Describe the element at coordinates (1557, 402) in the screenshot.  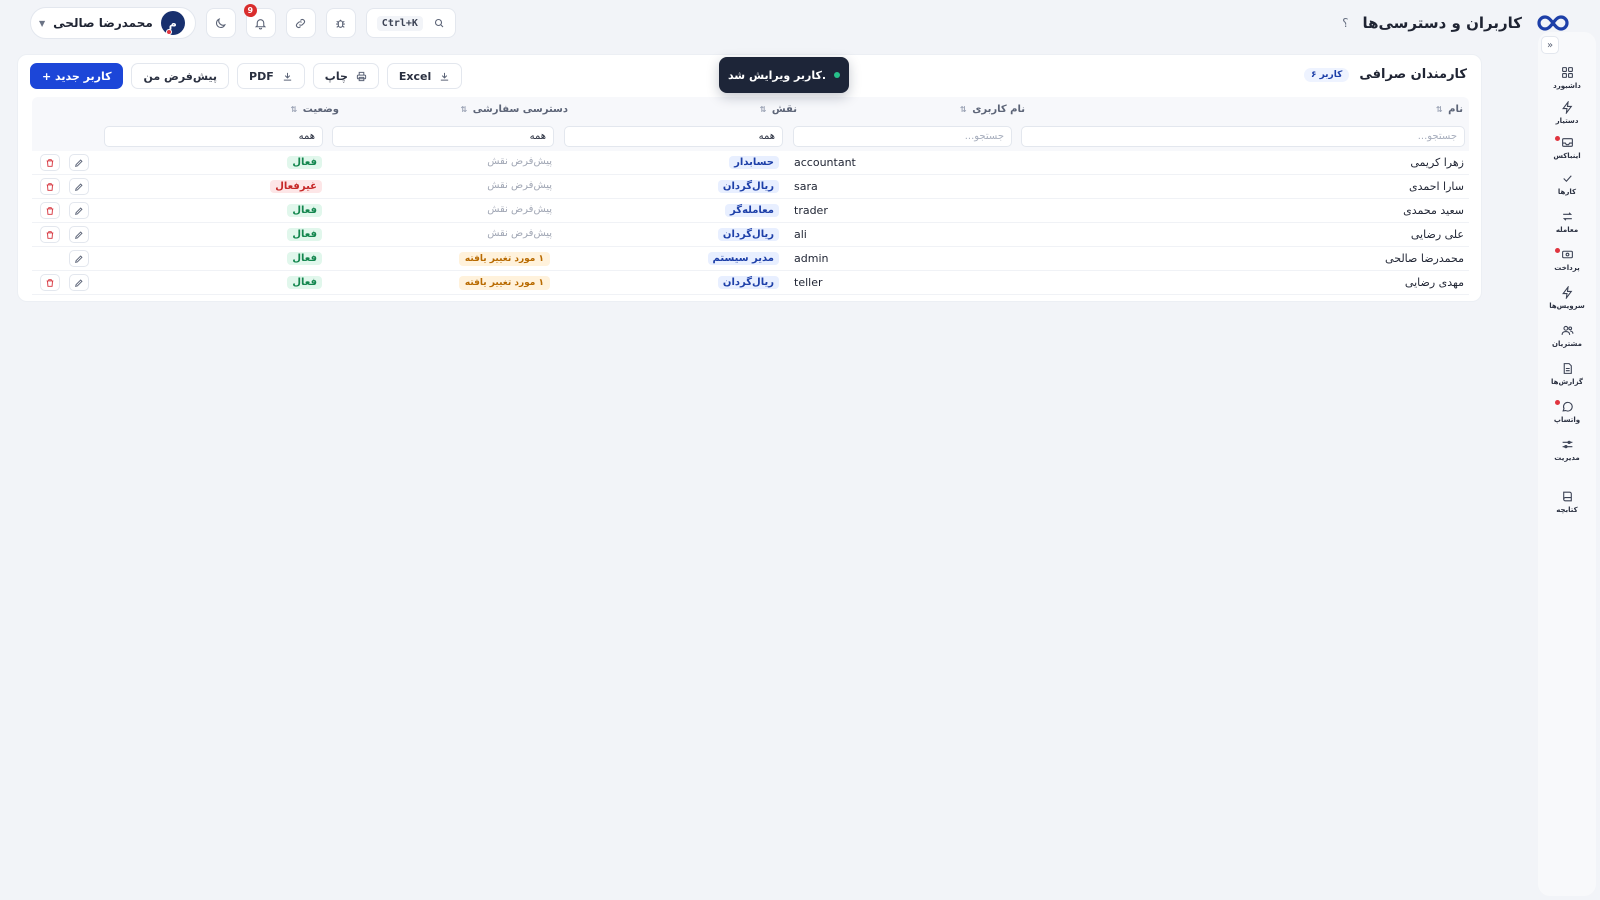
I see `unread-dot` at that location.